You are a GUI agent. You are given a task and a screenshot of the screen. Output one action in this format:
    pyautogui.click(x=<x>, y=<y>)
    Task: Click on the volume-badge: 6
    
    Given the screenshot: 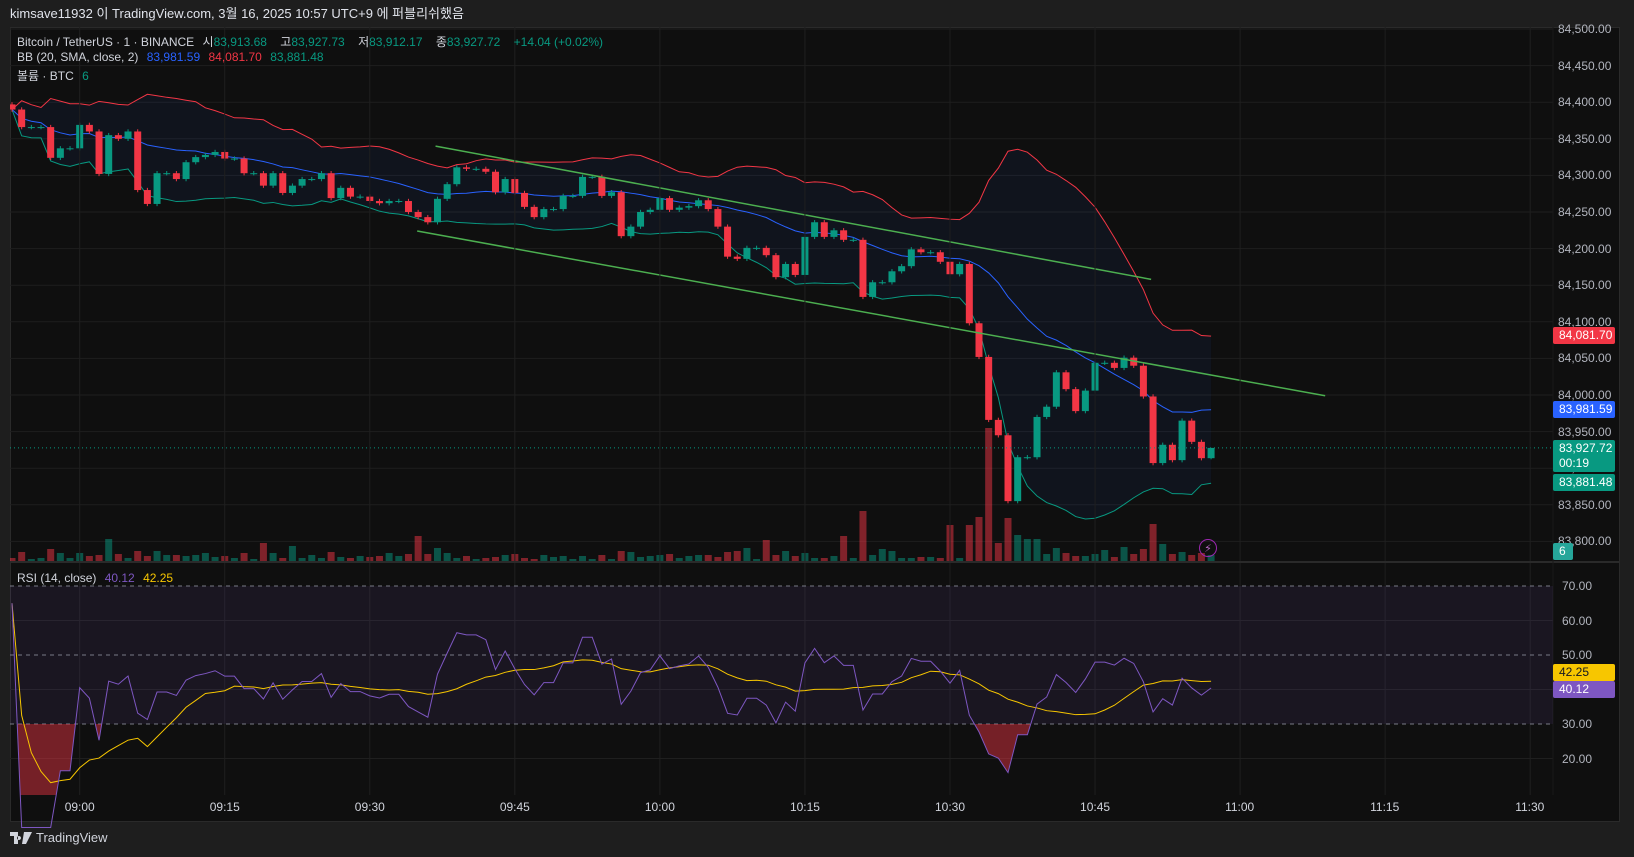 What is the action you would take?
    pyautogui.click(x=1563, y=551)
    